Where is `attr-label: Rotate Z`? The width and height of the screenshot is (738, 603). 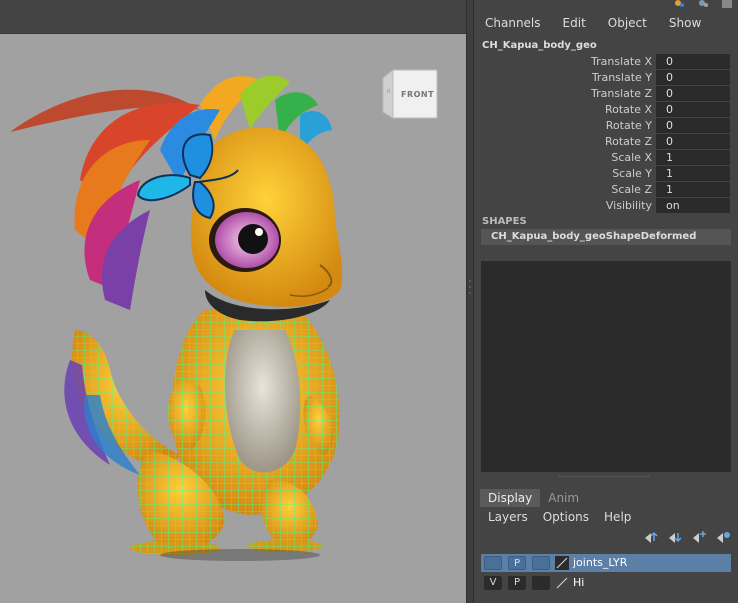
attr-label: Rotate Z is located at coordinates (628, 141).